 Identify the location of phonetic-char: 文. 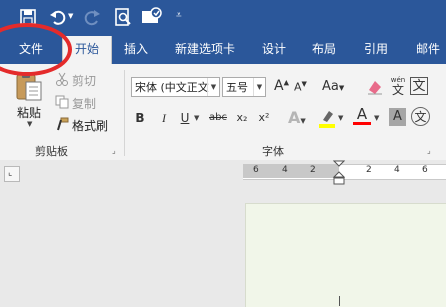
(397, 90).